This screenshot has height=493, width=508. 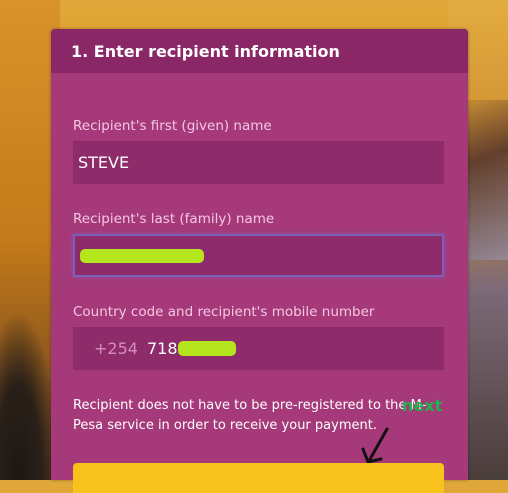 What do you see at coordinates (258, 162) in the screenshot?
I see `first-name-input: STEVE` at bounding box center [258, 162].